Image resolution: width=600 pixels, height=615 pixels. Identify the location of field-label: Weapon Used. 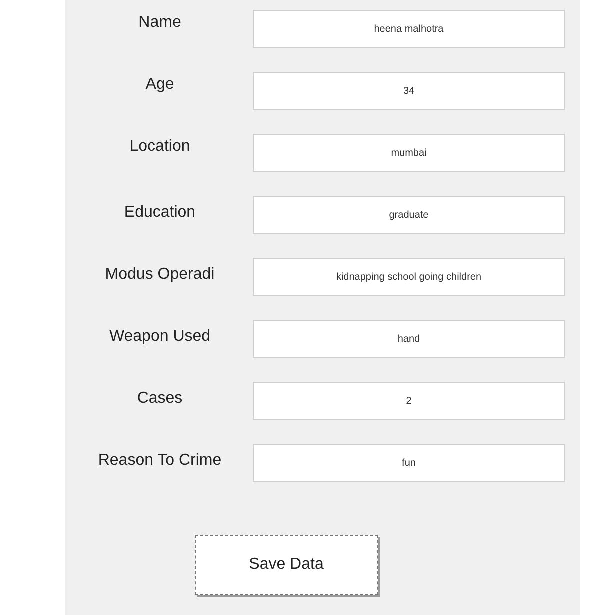
(160, 337).